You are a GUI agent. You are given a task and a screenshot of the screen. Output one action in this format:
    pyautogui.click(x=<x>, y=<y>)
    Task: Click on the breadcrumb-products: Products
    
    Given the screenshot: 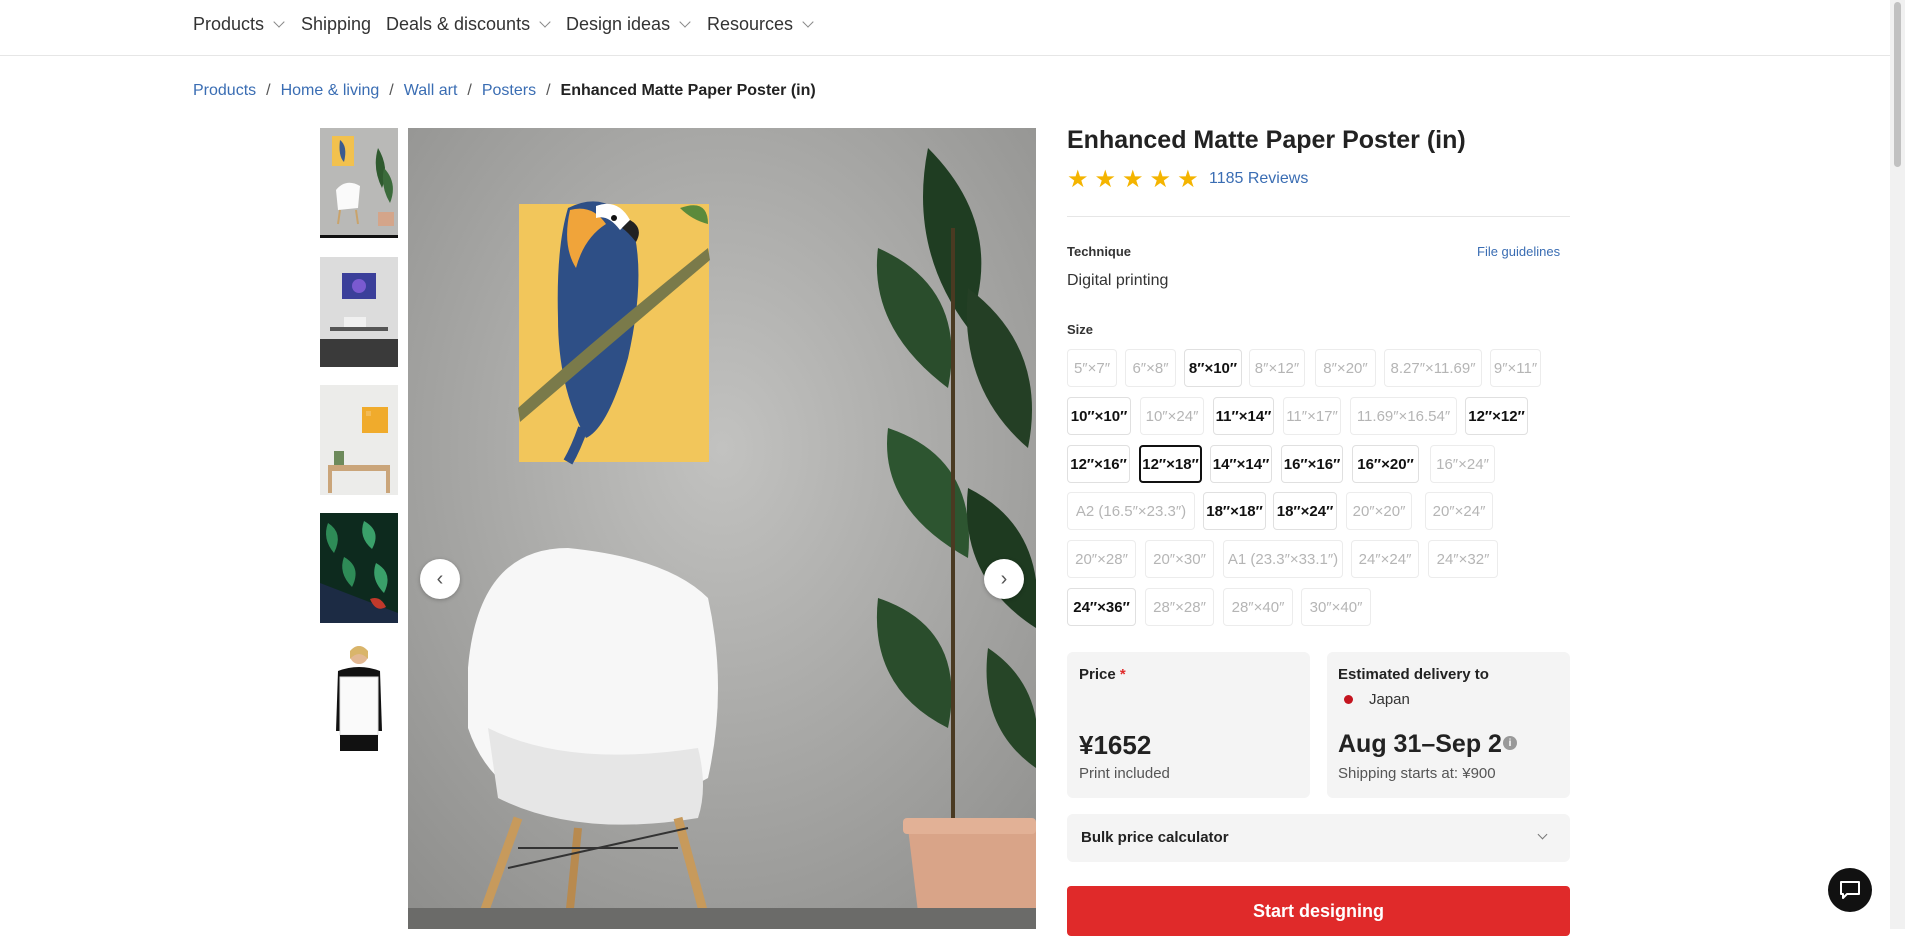 What is the action you would take?
    pyautogui.click(x=224, y=91)
    